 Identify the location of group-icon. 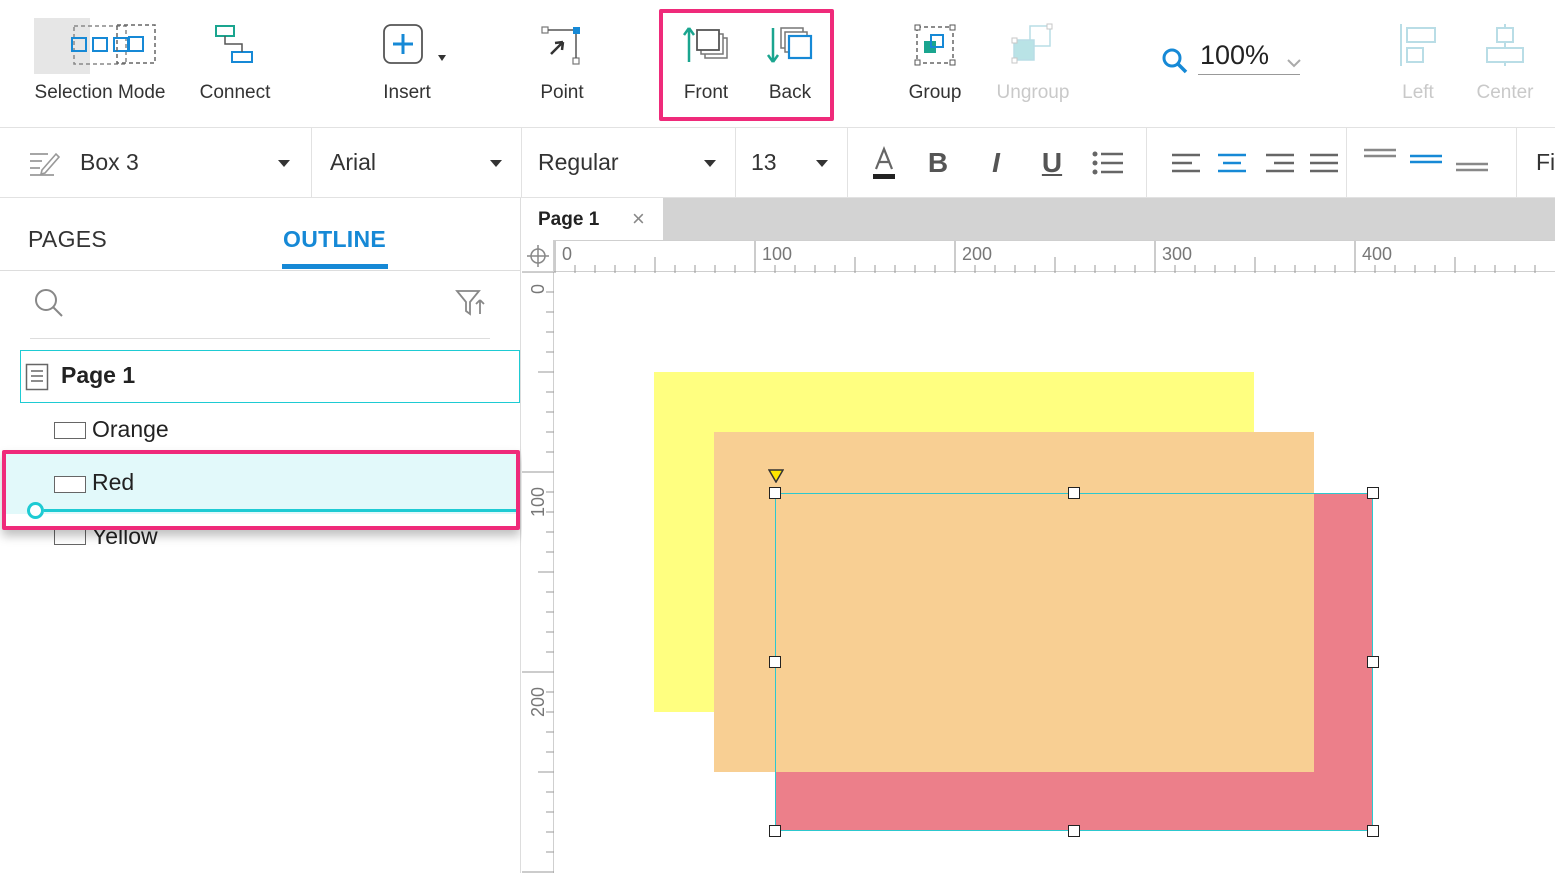
(935, 45).